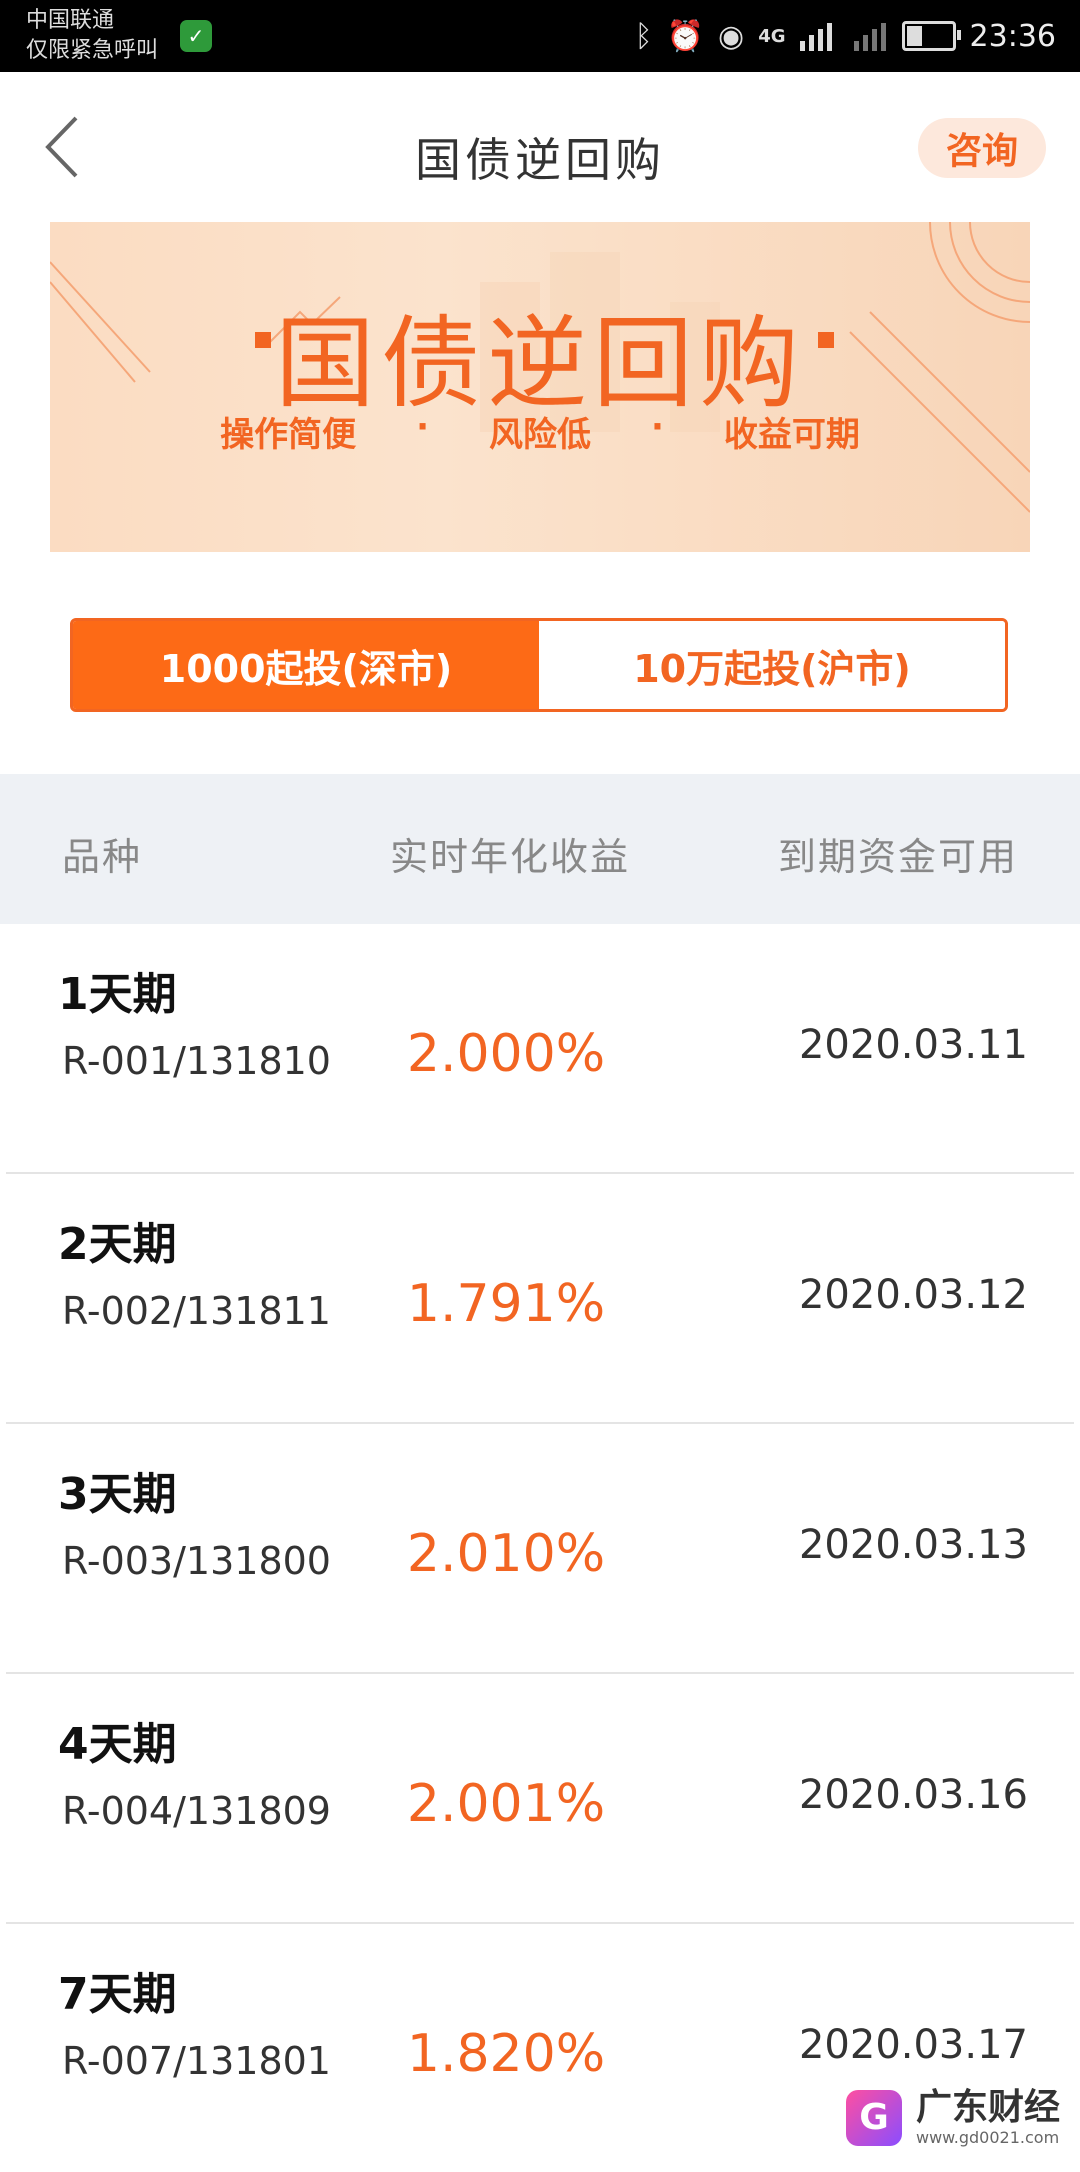 Image resolution: width=1080 pixels, height=2172 pixels. I want to click on table-row: 4天期 R-004/131809 2.001% 2020.03.16, so click(540, 1799).